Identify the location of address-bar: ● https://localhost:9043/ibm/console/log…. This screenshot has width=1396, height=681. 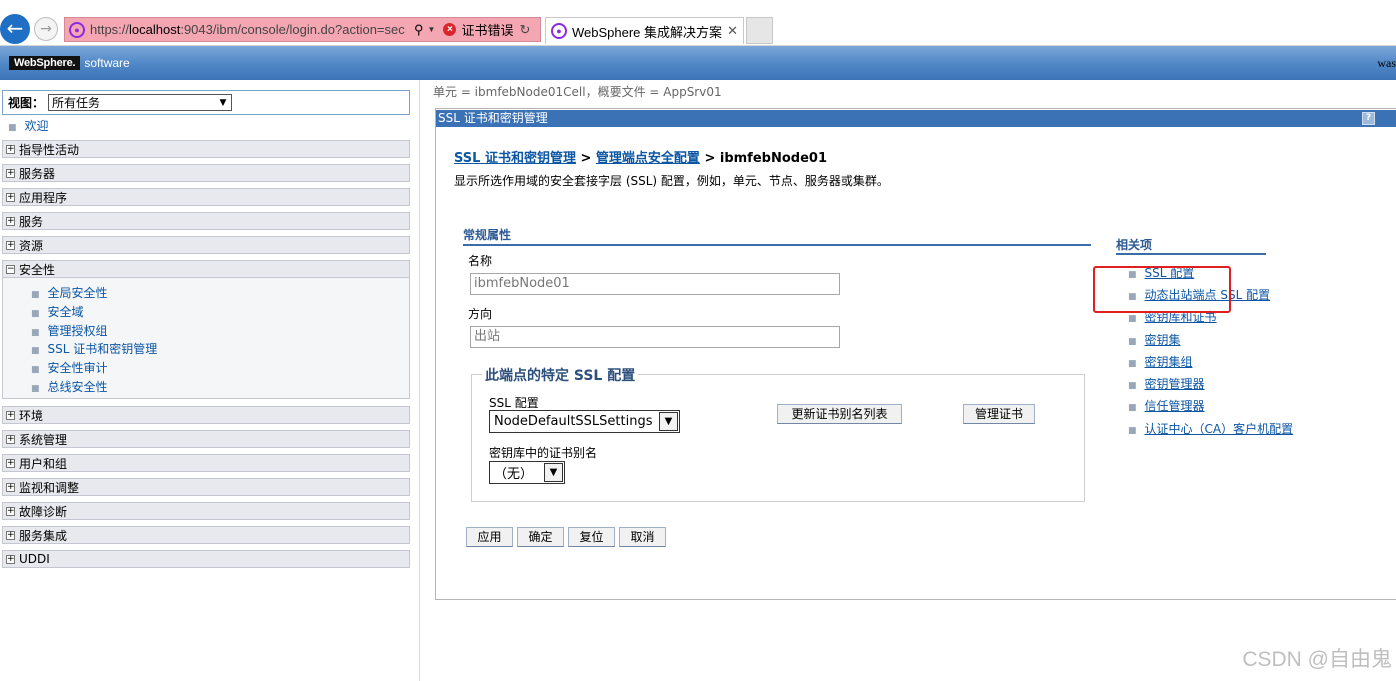
(302, 29).